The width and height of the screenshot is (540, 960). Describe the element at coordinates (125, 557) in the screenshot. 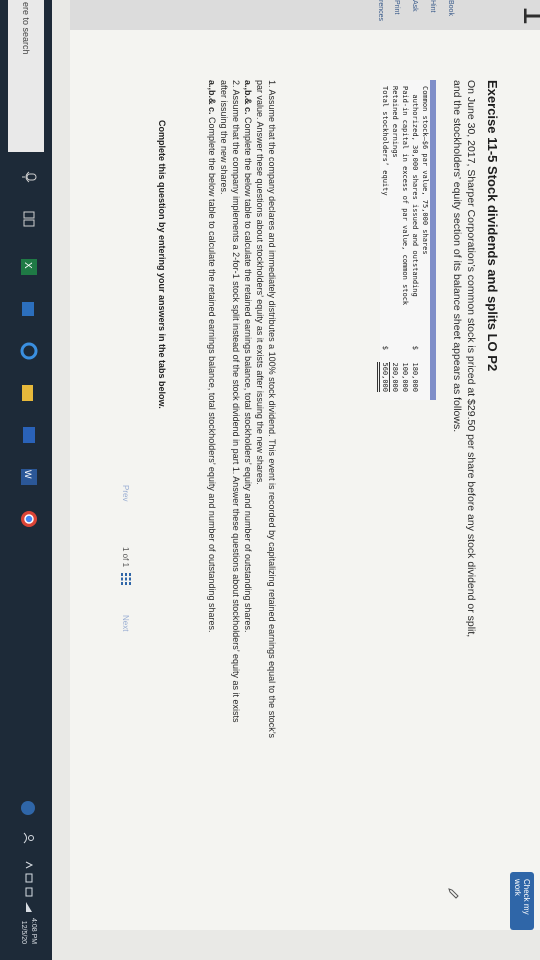

I see `page-indicator: 1 of 1` at that location.